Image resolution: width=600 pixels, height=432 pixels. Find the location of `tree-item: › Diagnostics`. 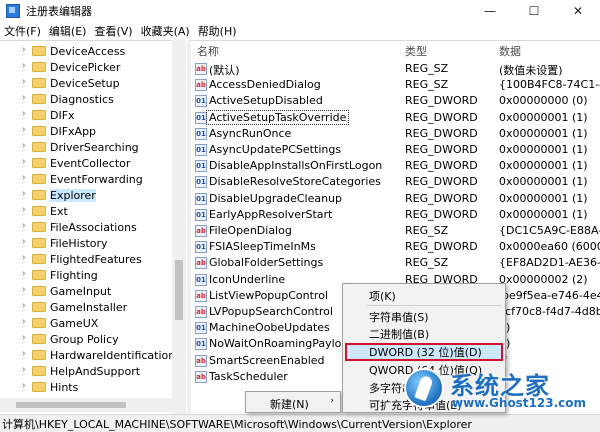

tree-item: › Diagnostics is located at coordinates (86, 99).